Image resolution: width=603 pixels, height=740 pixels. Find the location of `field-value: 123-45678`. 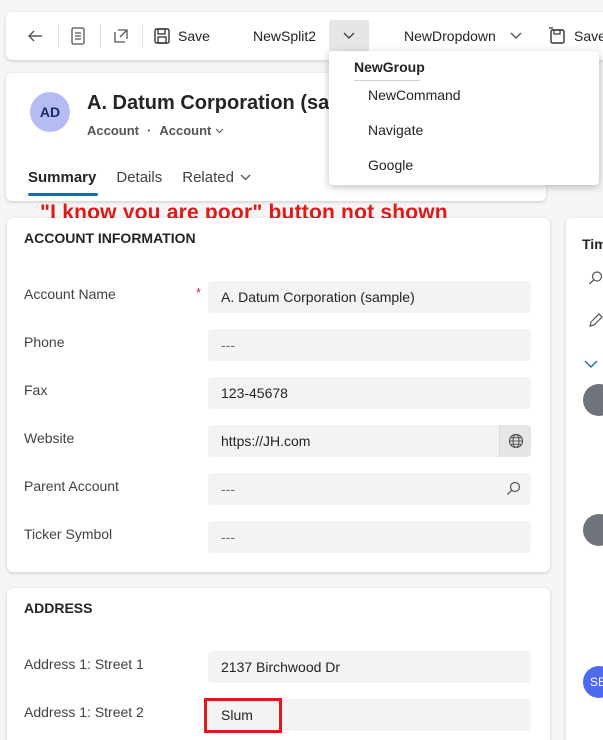

field-value: 123-45678 is located at coordinates (254, 393).